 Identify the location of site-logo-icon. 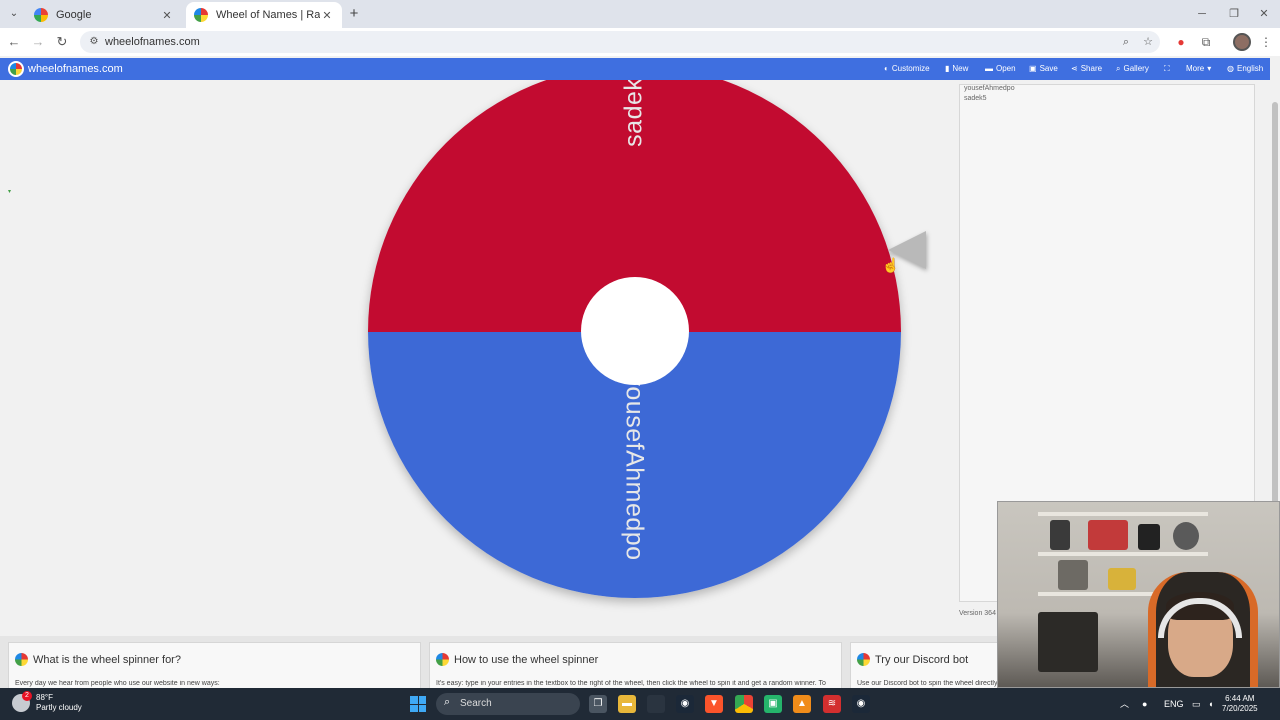
(16, 69).